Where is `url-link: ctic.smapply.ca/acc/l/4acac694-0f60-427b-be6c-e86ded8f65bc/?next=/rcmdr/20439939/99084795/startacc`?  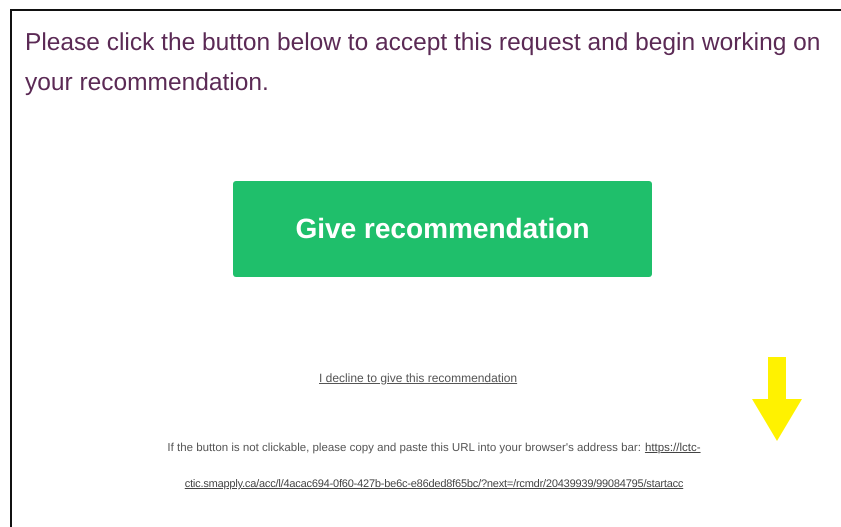 url-link: ctic.smapply.ca/acc/l/4acac694-0f60-427b-be6c-e86ded8f65bc/?next=/rcmdr/20439939/99084795/startacc is located at coordinates (434, 484).